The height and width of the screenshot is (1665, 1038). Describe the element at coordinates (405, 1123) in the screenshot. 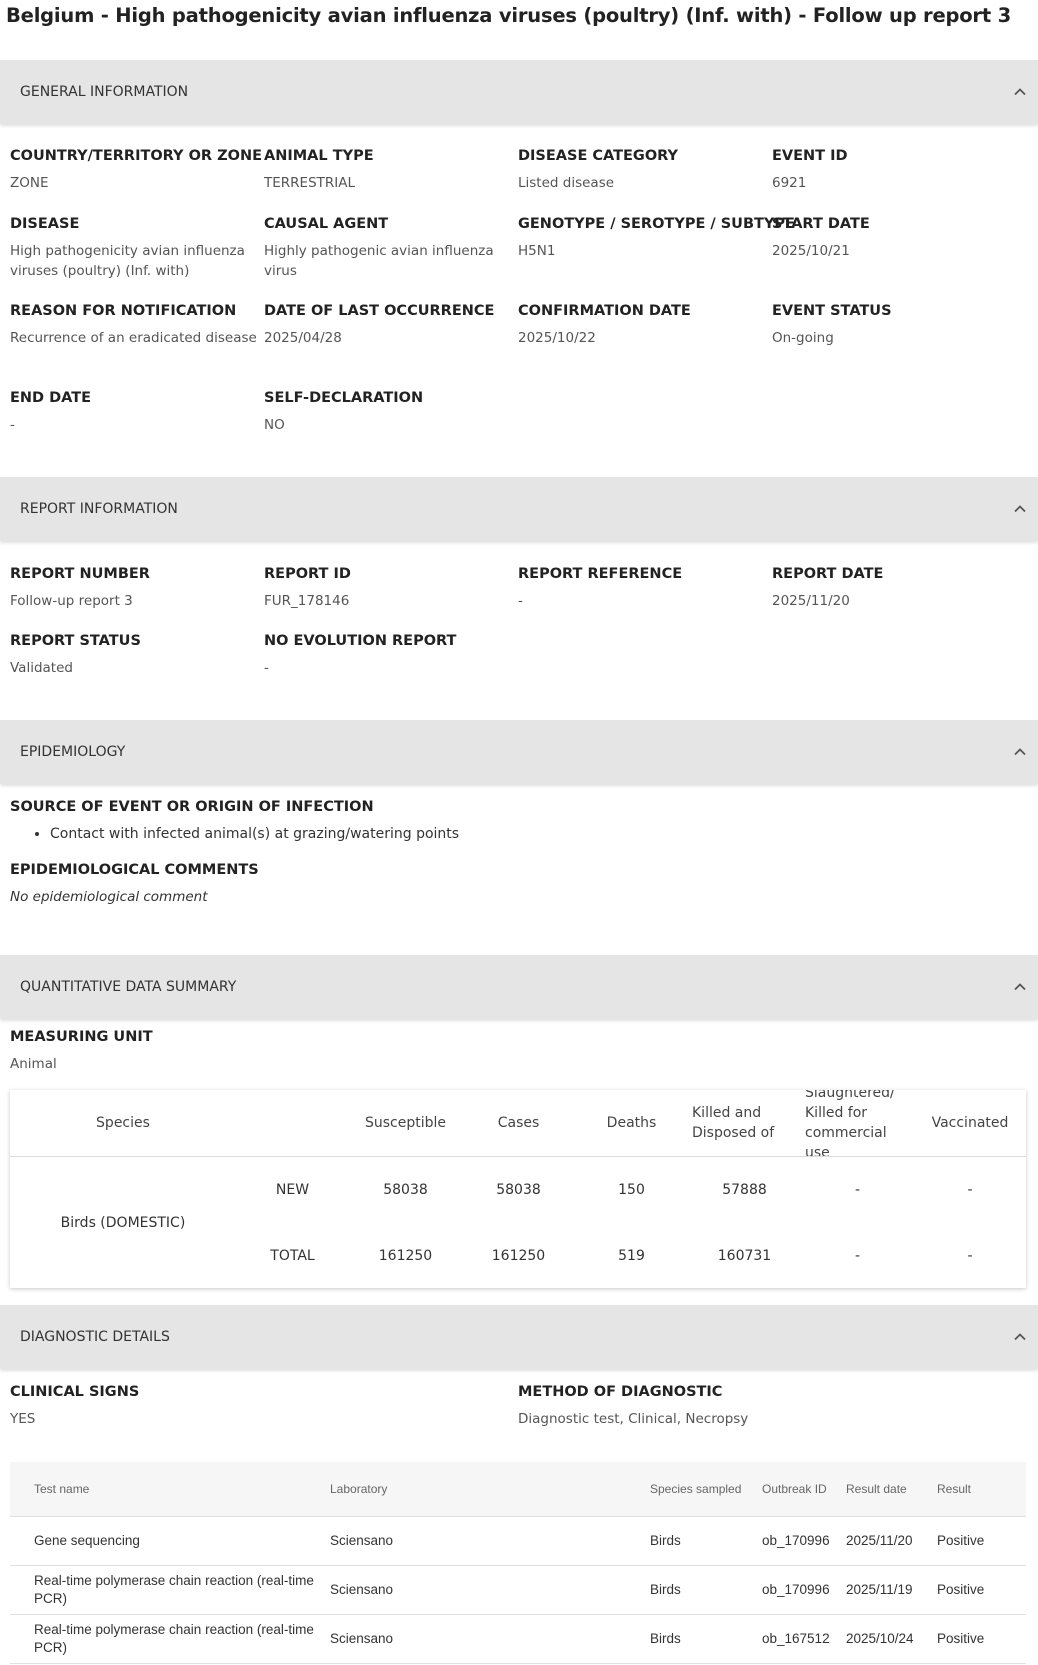

I see `column-header-susceptible: Susceptible` at that location.